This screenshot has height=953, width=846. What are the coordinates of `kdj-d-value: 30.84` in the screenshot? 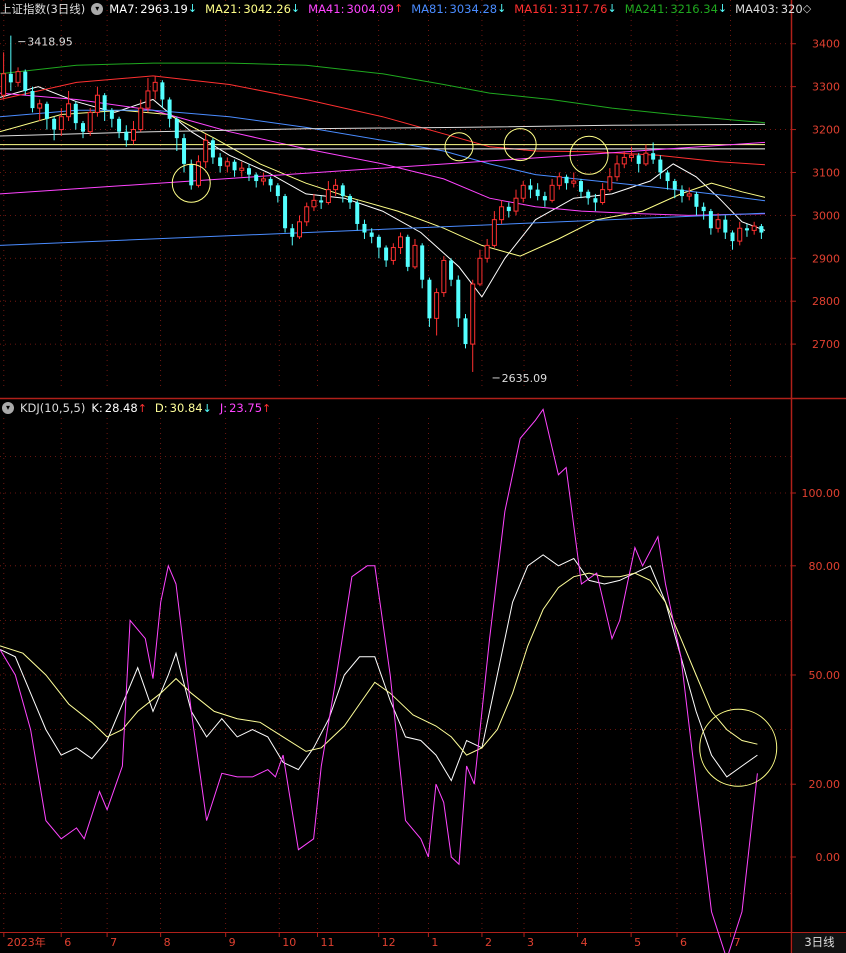 It's located at (186, 408).